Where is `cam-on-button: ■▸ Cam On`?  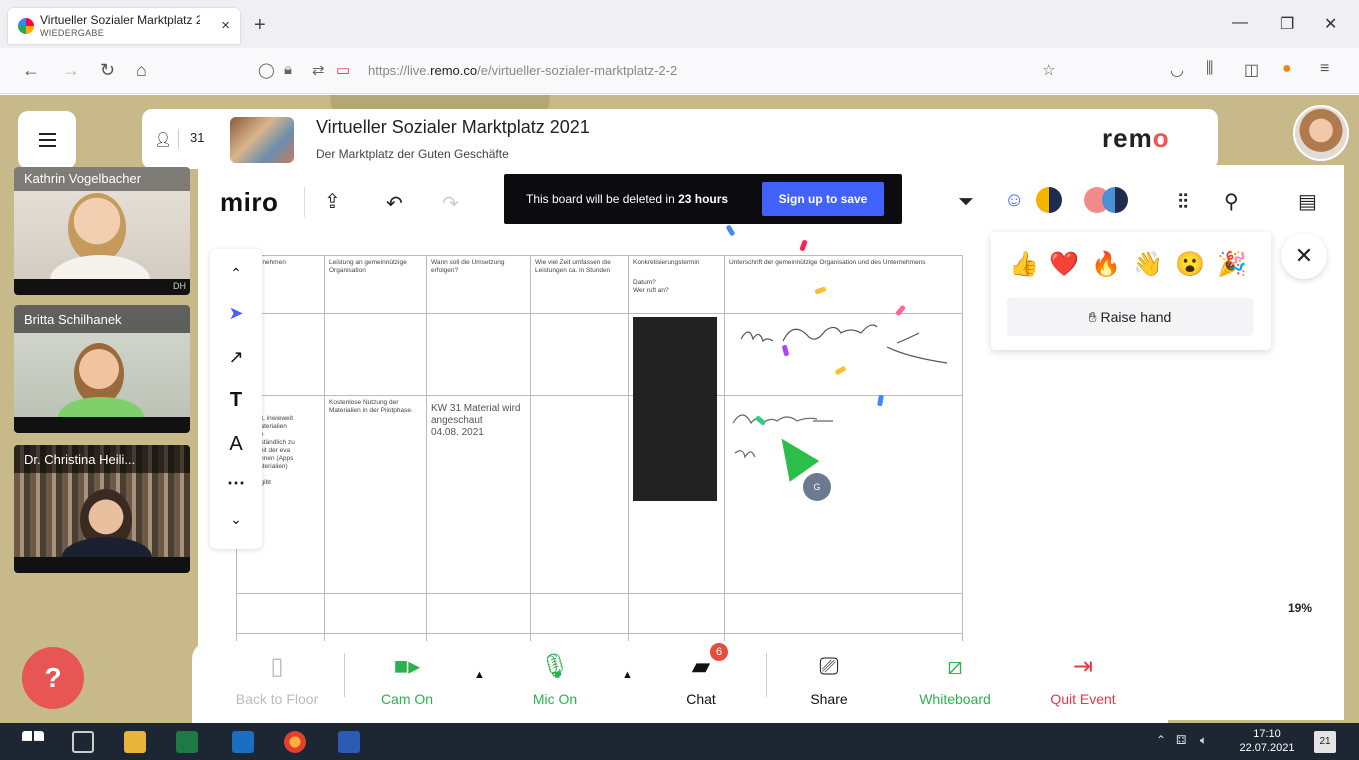 cam-on-button: ■▸ Cam On is located at coordinates (407, 678).